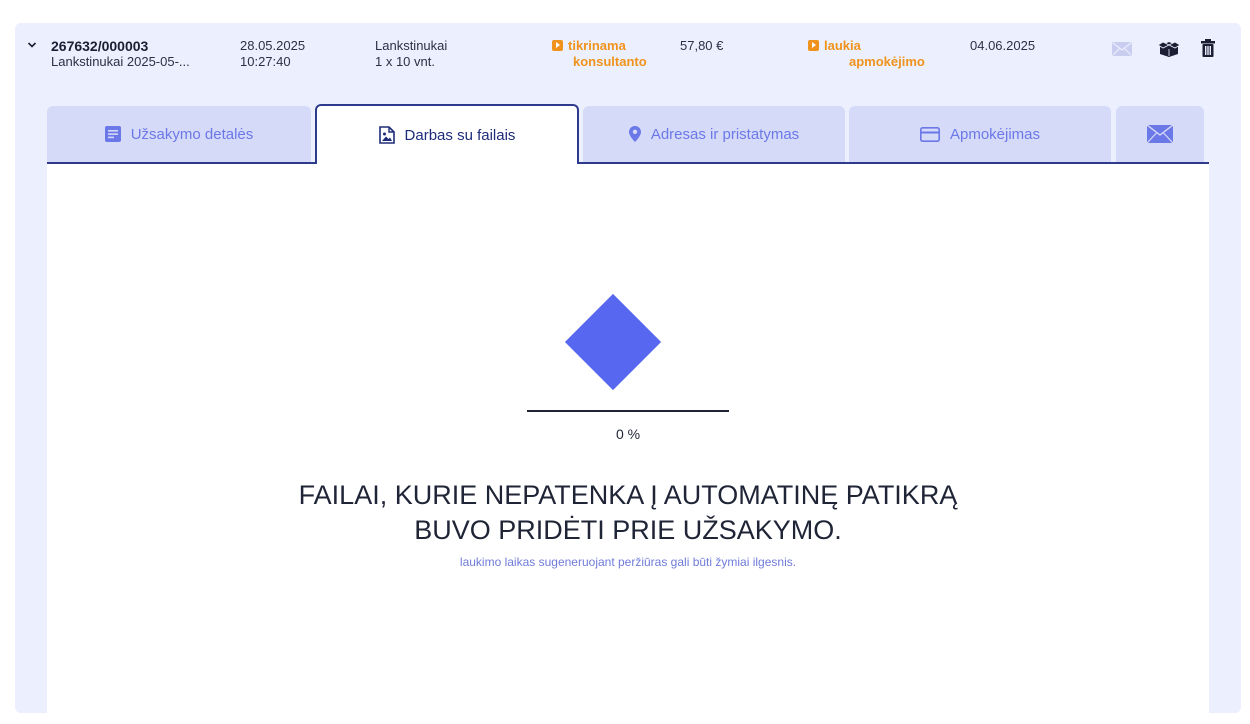 The image size is (1250, 724). Describe the element at coordinates (725, 134) in the screenshot. I see `tab-label: Adresas ir pristatymas` at that location.